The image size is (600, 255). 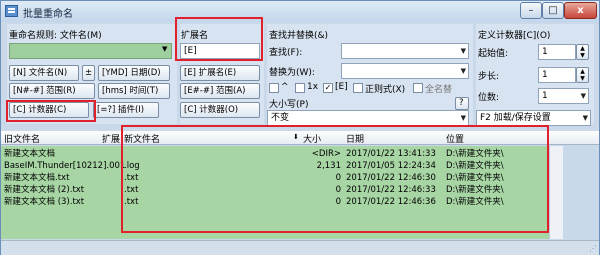 I want to click on insert-time-button: [hms] 时间(T), so click(x=134, y=91).